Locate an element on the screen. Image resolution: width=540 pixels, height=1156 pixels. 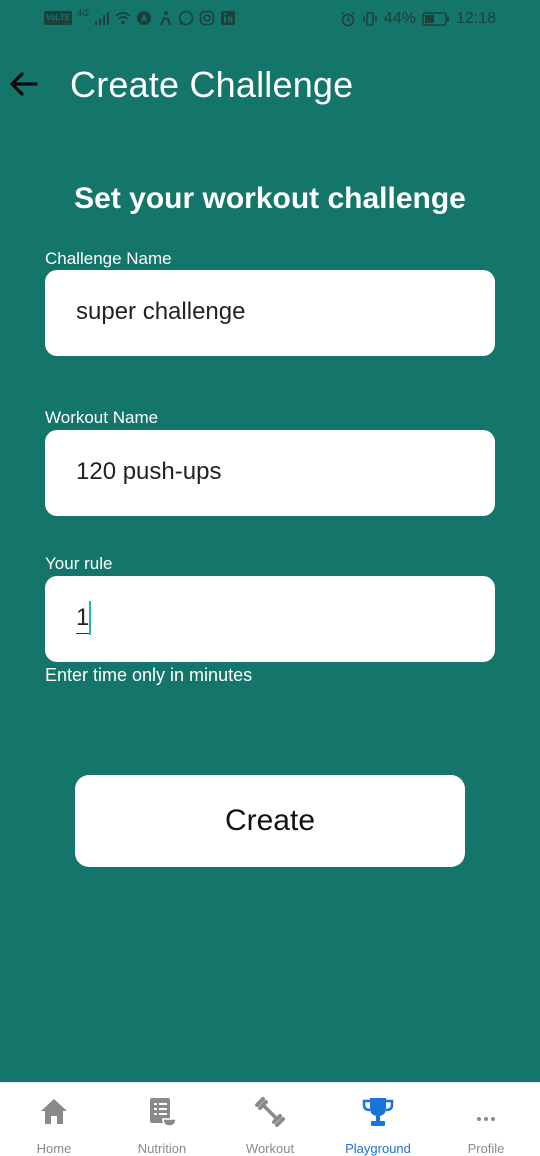
nav-item-home: Home is located at coordinates (54, 1119).